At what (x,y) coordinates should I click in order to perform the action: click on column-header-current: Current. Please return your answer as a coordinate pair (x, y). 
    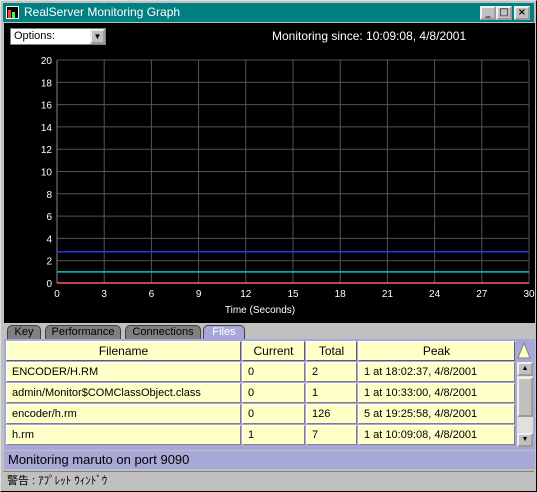
    Looking at the image, I should click on (273, 351).